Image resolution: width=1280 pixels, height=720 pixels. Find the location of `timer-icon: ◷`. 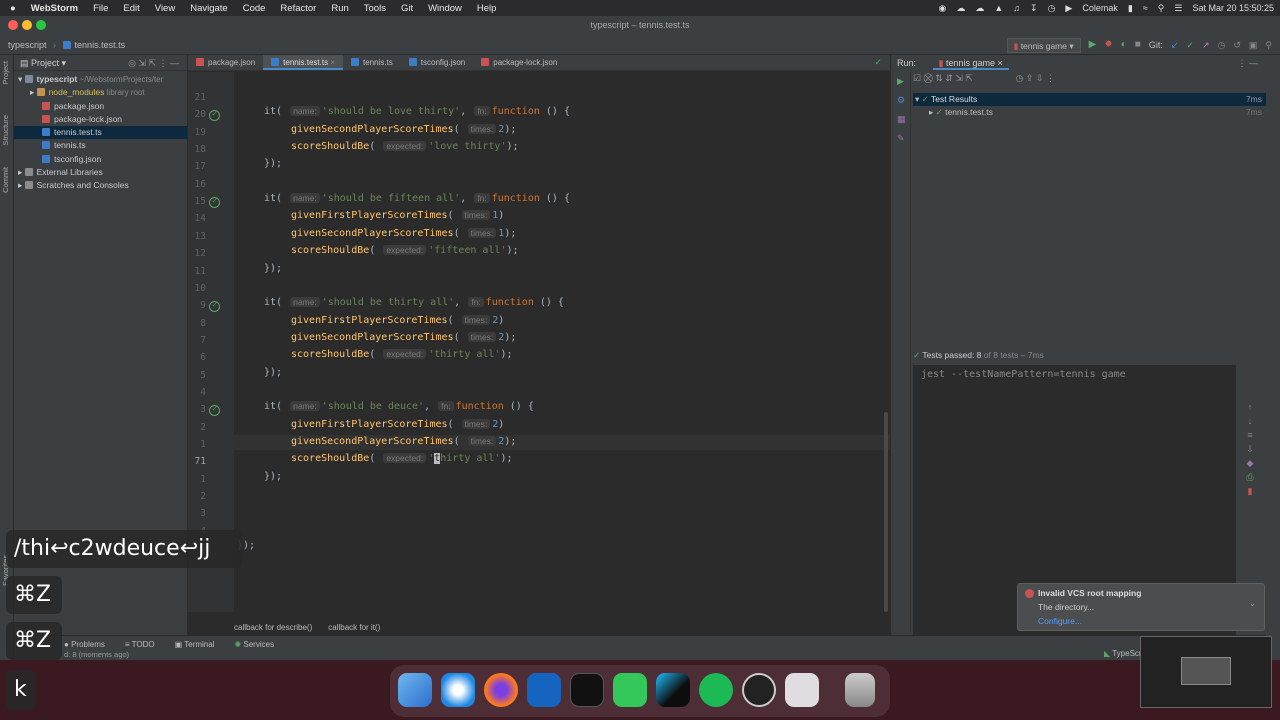

timer-icon: ◷ is located at coordinates (1052, 8).